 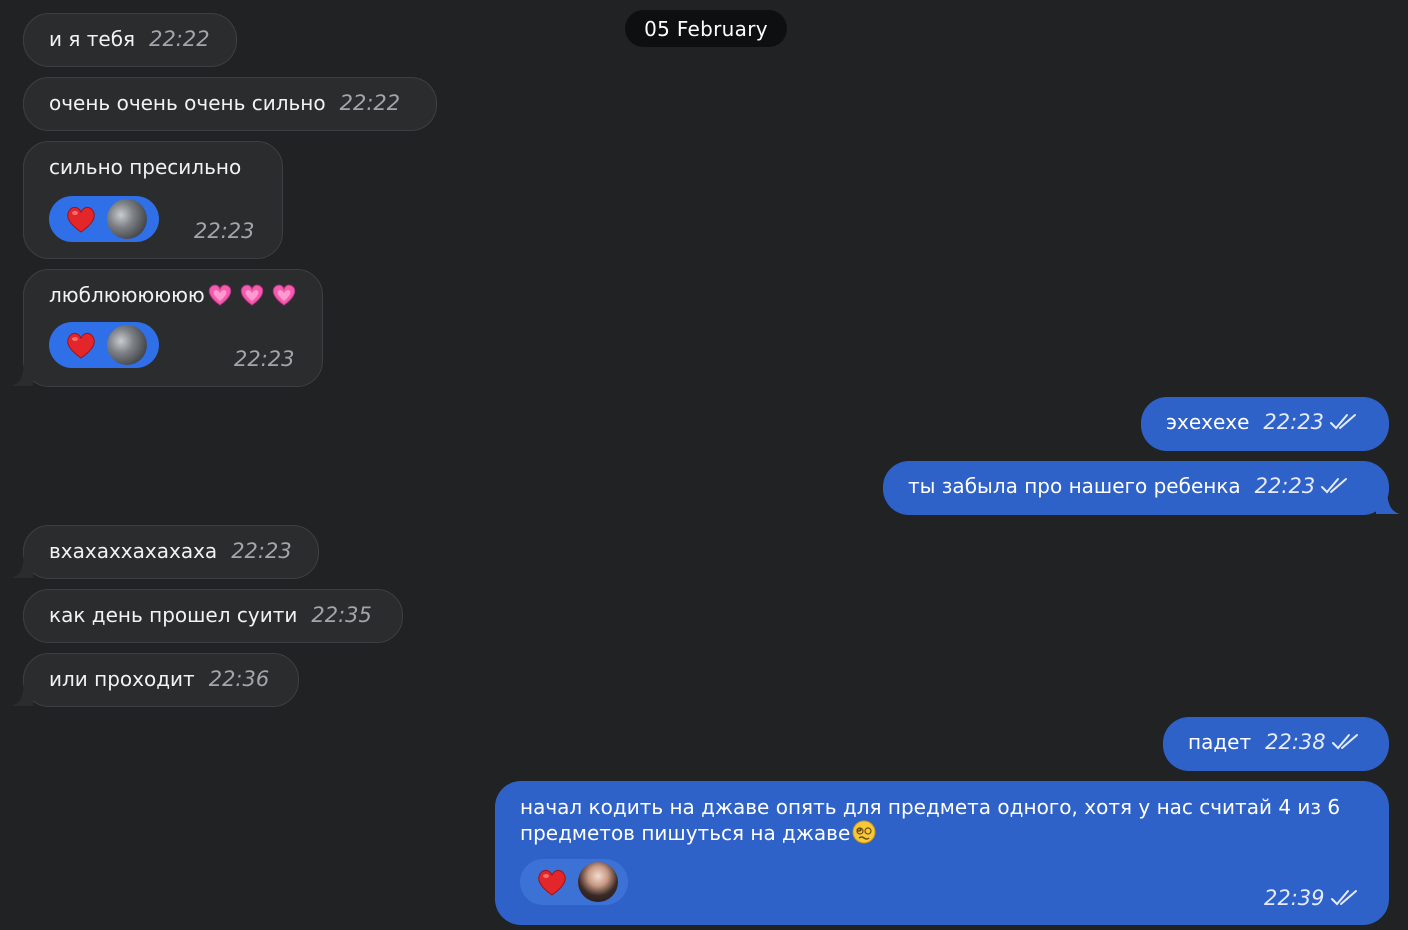 I want to click on incoming-message: и я тебя 22:22, so click(x=130, y=40).